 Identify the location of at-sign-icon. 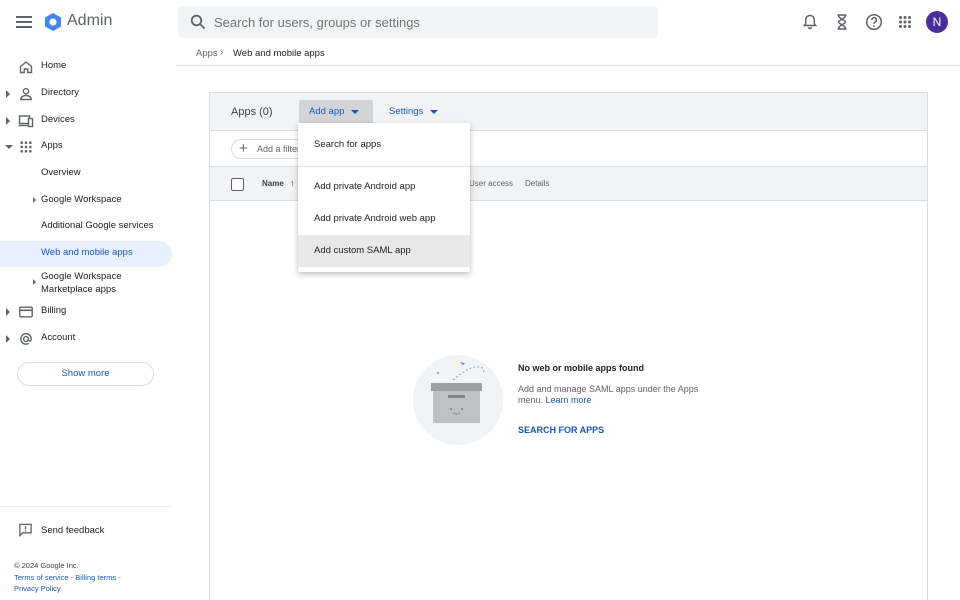
(26, 339).